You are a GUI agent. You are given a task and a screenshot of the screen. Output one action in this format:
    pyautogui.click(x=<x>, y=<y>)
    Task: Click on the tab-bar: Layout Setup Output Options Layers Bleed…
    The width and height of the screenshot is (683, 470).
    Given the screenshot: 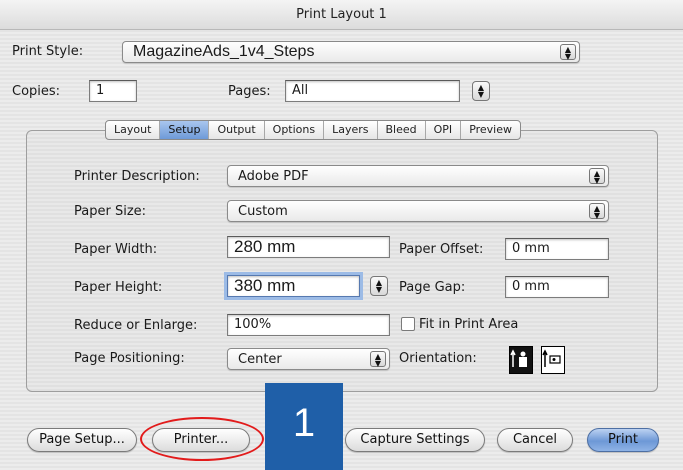 What is the action you would take?
    pyautogui.click(x=313, y=130)
    